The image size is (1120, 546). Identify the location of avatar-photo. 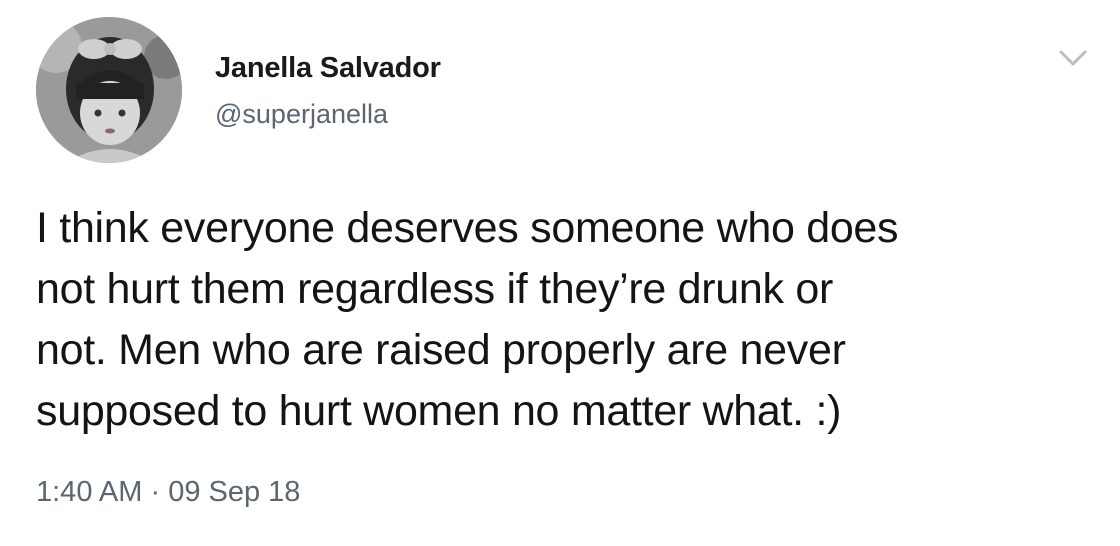
(109, 90).